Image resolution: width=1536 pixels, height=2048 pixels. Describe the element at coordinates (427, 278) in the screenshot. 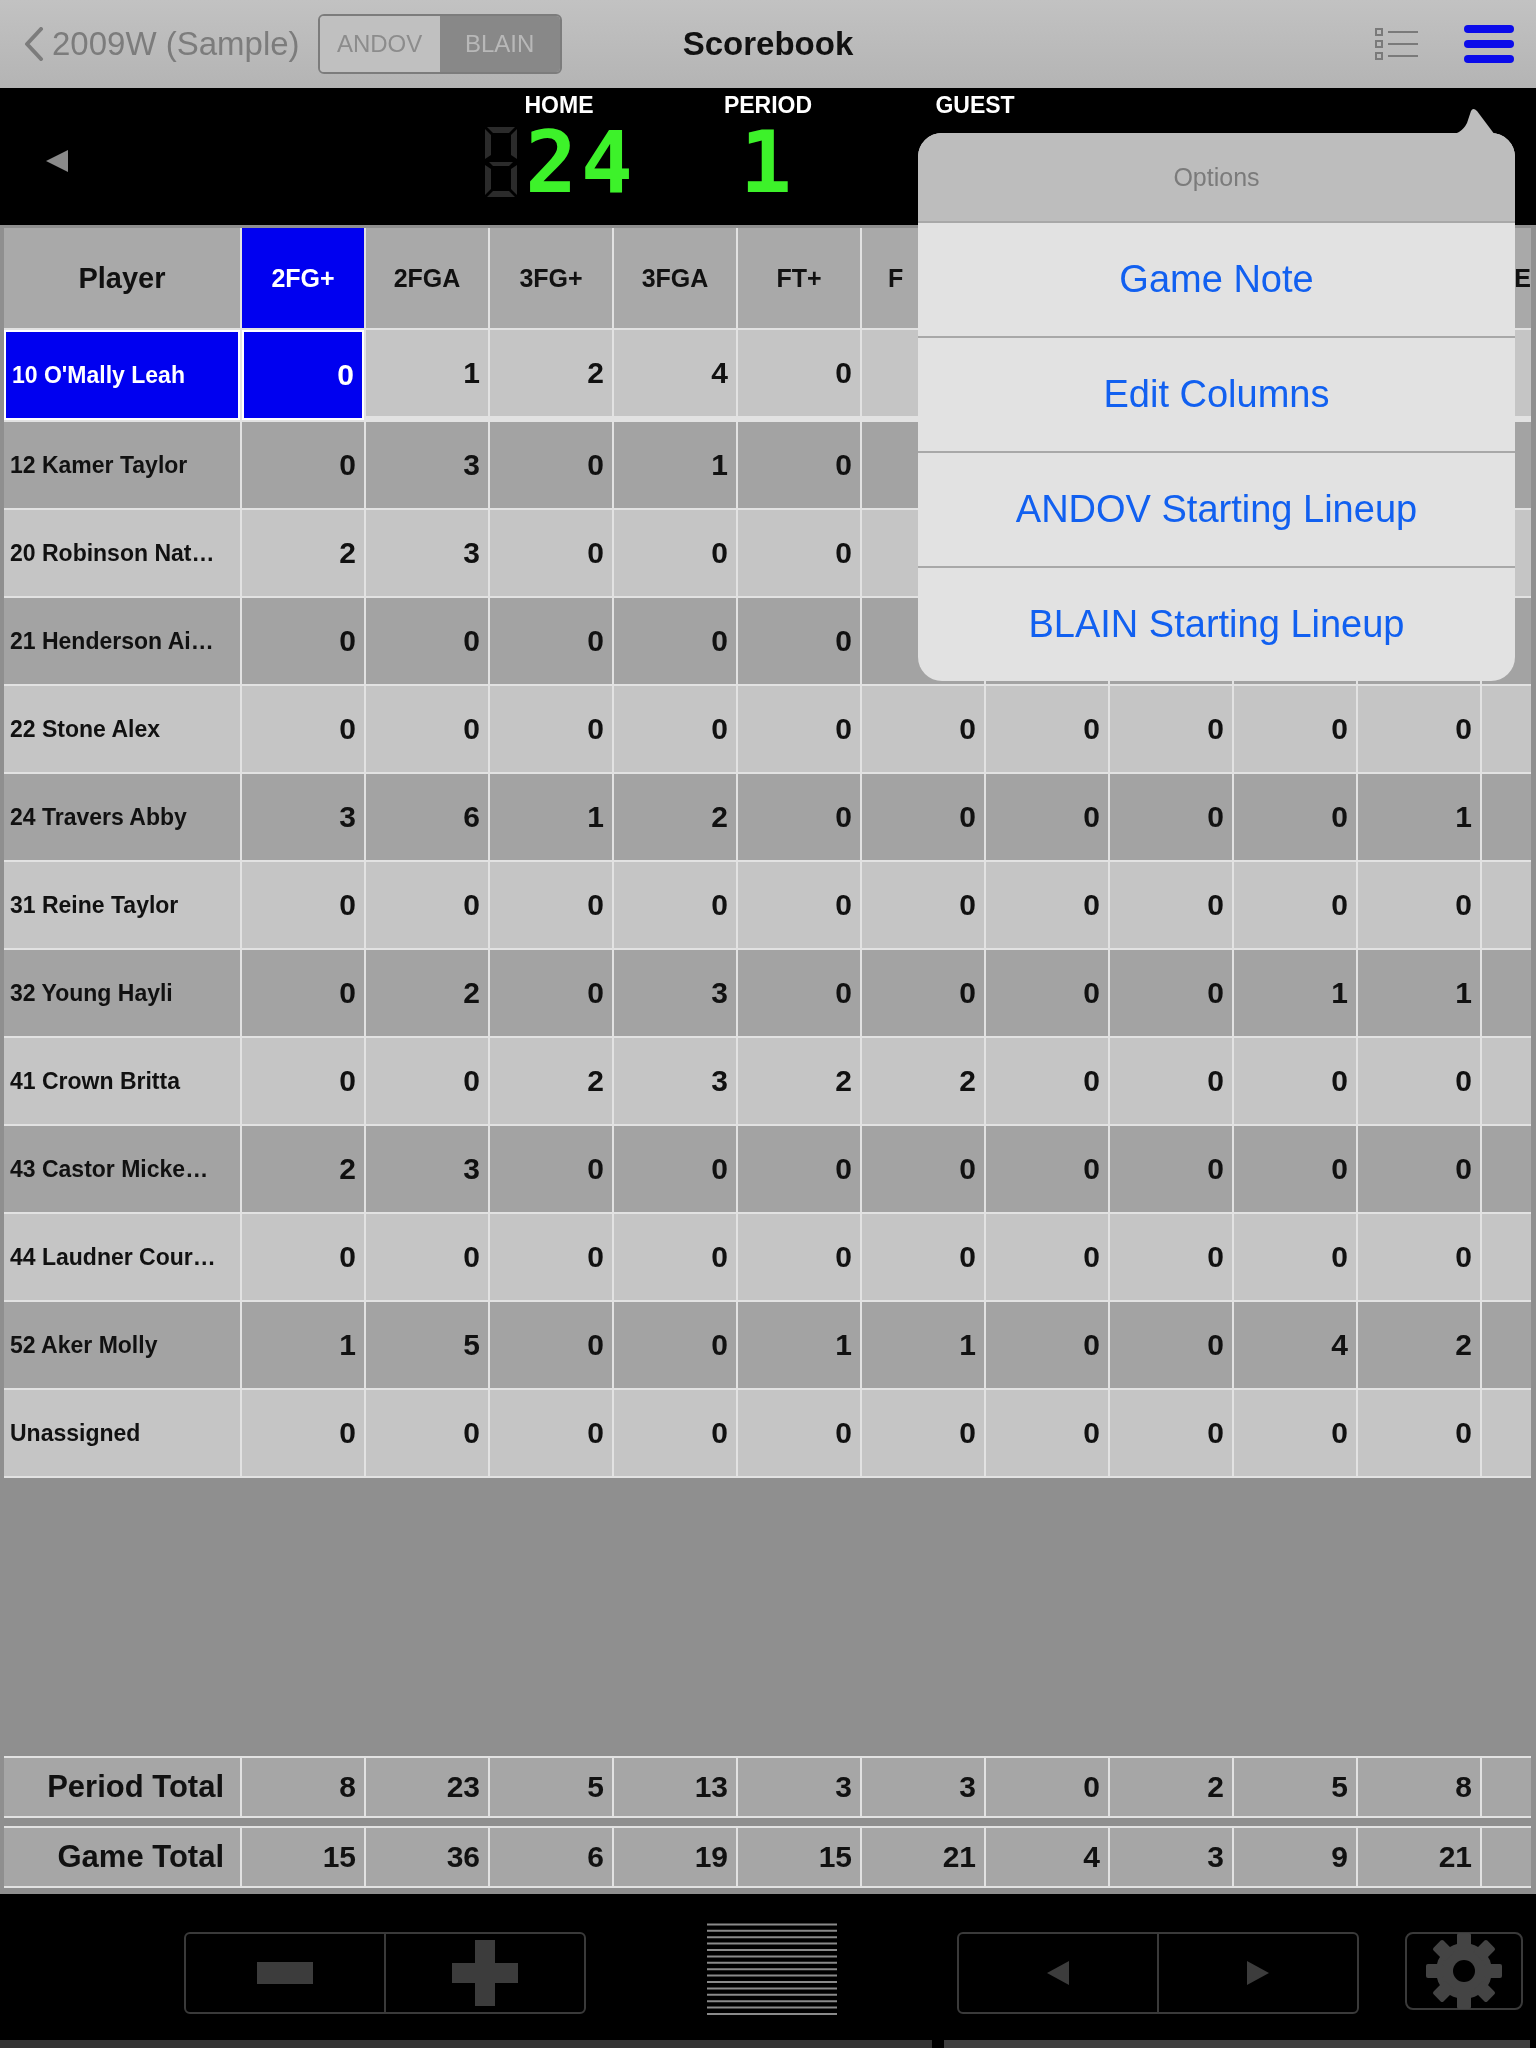

I see `column-header: 2FGA` at that location.